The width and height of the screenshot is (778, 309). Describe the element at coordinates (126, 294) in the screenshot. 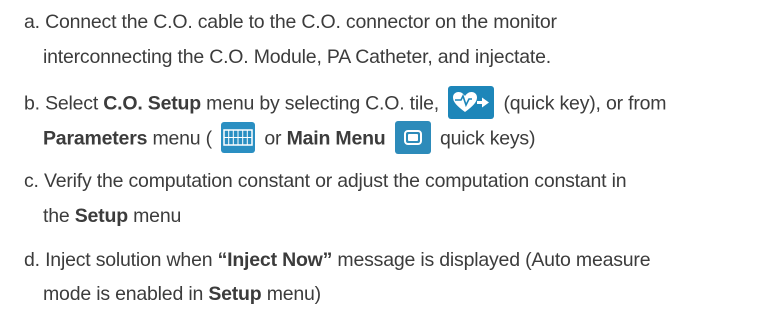

I see `step-d-line2-prefix: mode is enabled in` at that location.